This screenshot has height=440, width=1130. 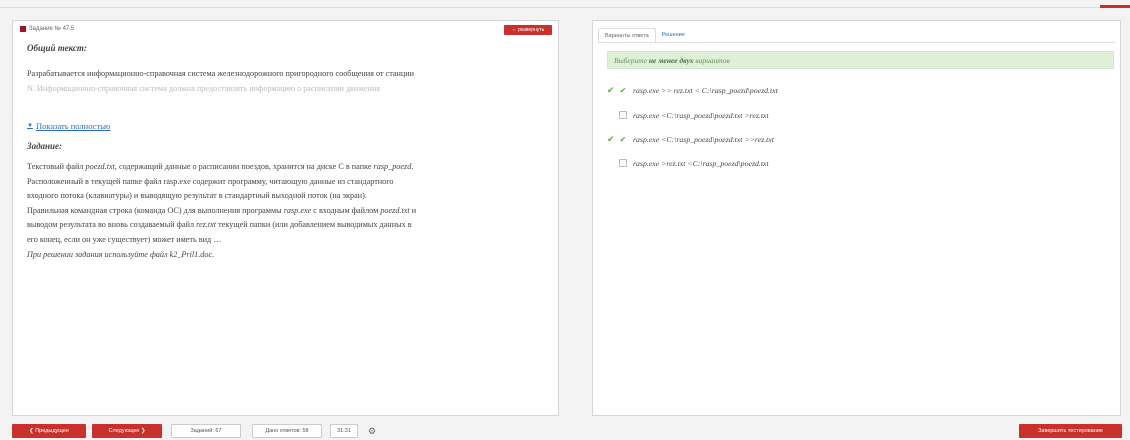 What do you see at coordinates (372, 431) in the screenshot?
I see `gear-icon: ⚙` at bounding box center [372, 431].